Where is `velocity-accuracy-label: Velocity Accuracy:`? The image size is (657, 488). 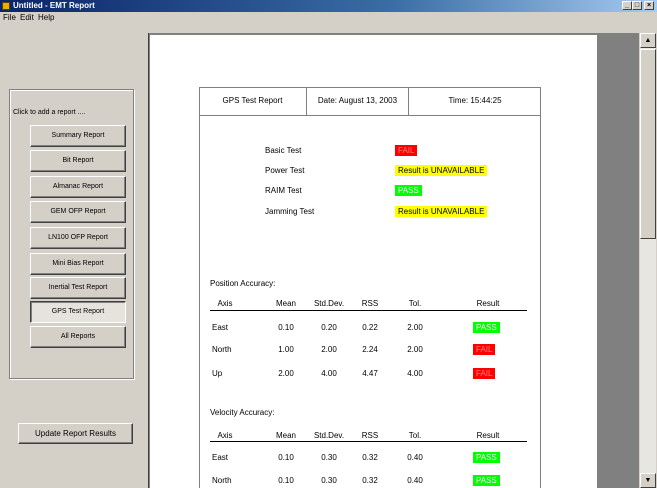
velocity-accuracy-label: Velocity Accuracy: is located at coordinates (242, 412).